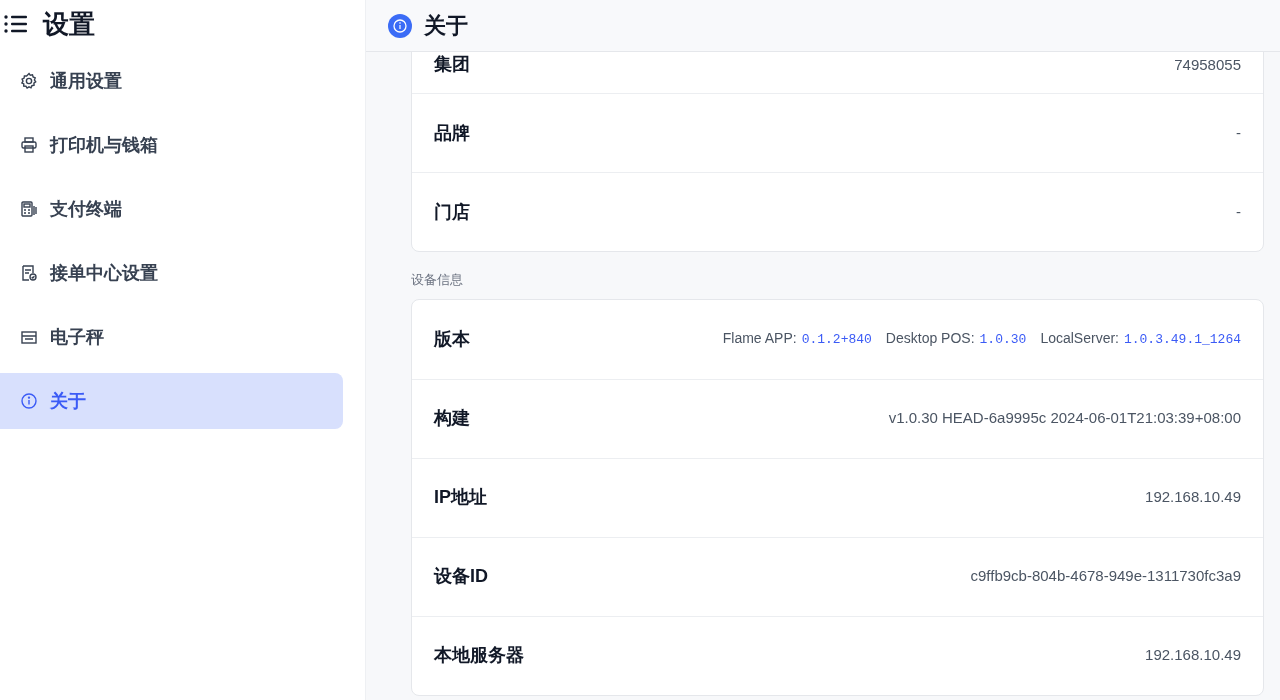 The image size is (1280, 700). What do you see at coordinates (29, 273) in the screenshot?
I see `doc-icon` at bounding box center [29, 273].